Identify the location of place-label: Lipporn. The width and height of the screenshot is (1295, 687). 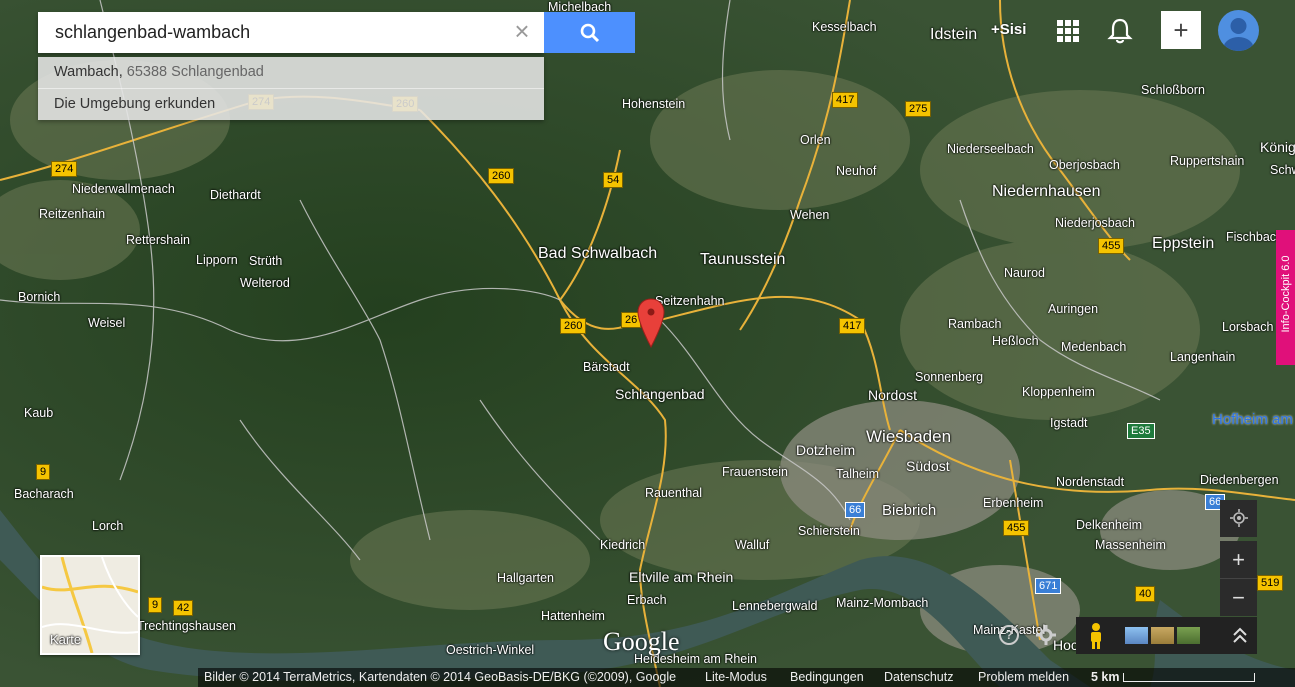
(217, 260).